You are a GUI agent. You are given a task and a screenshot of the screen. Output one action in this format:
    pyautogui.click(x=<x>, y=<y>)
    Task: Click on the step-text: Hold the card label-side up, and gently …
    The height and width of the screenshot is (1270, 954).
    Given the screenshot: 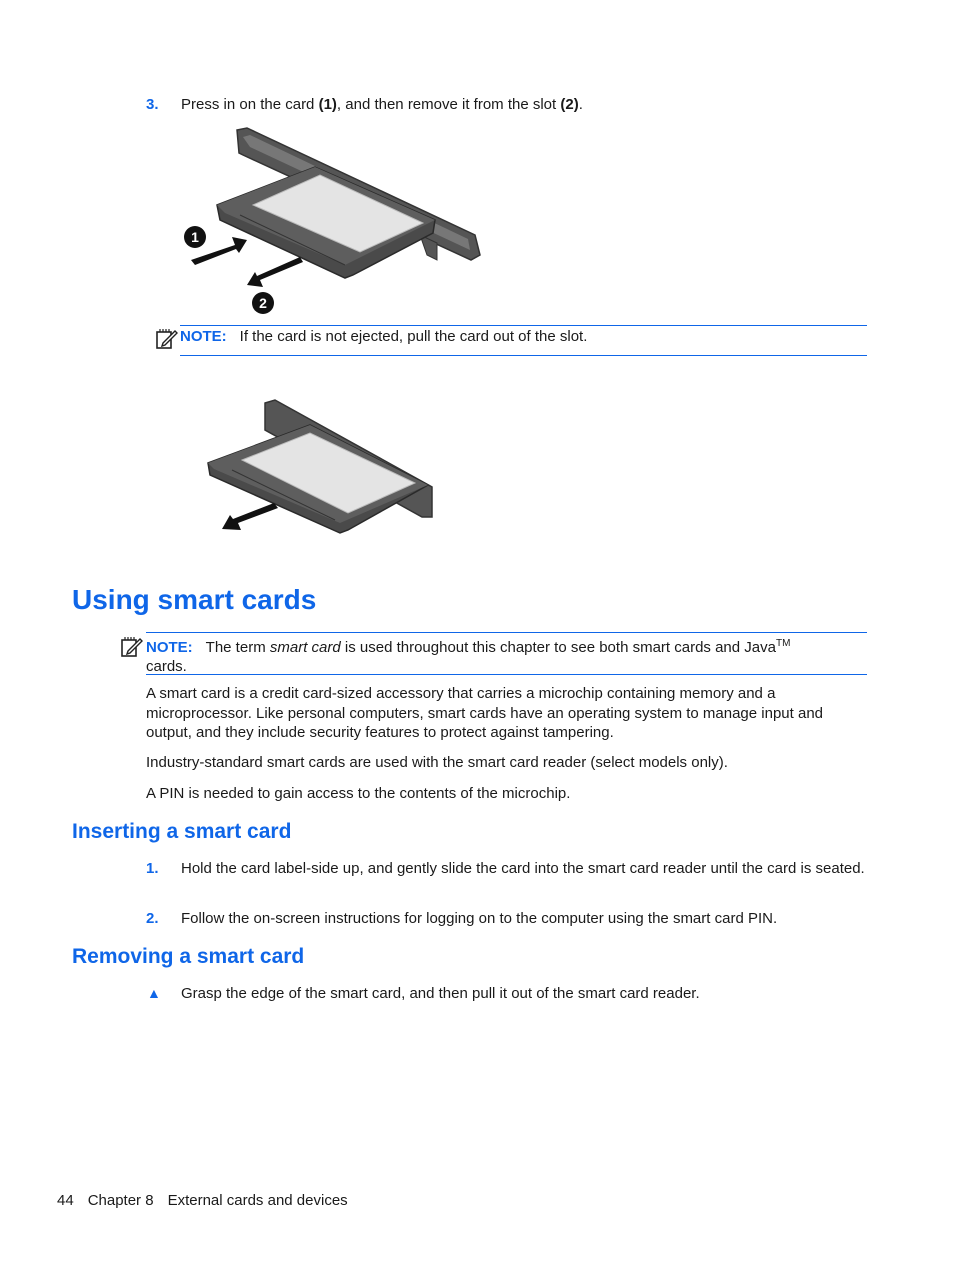 What is the action you would take?
    pyautogui.click(x=523, y=868)
    